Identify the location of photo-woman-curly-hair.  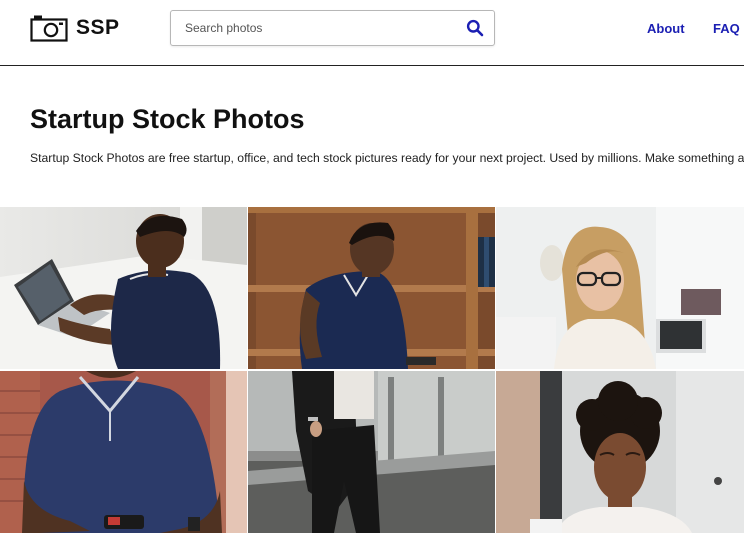
(620, 452).